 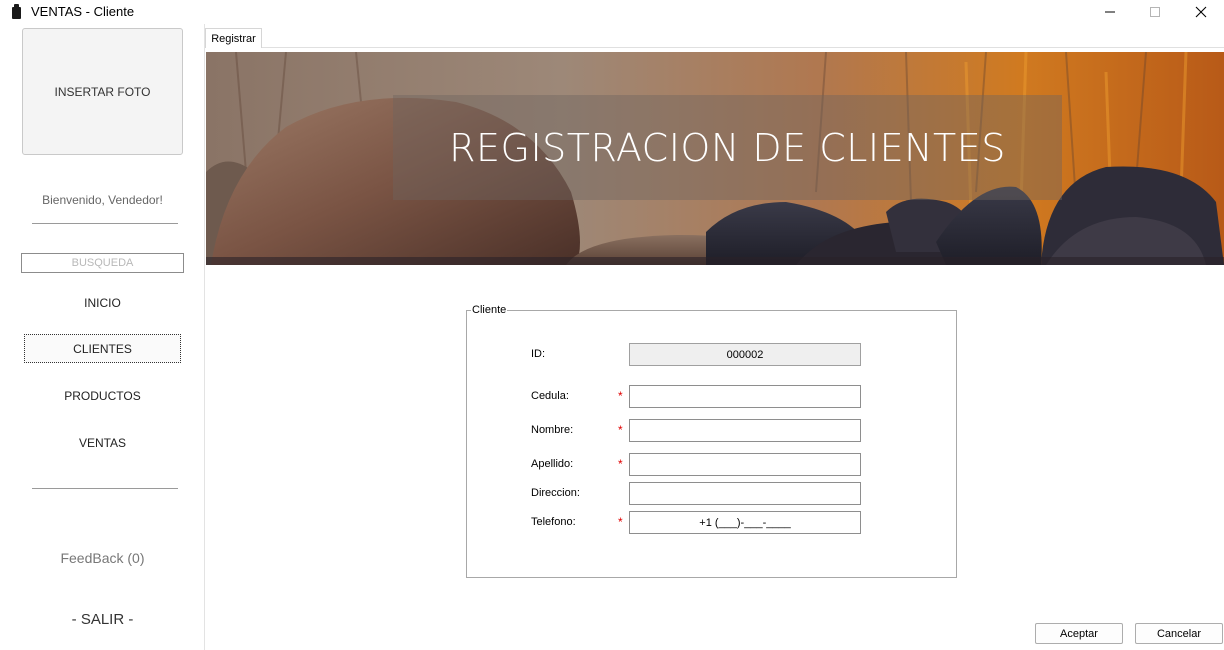 I want to click on id-label: ID:, so click(x=538, y=354).